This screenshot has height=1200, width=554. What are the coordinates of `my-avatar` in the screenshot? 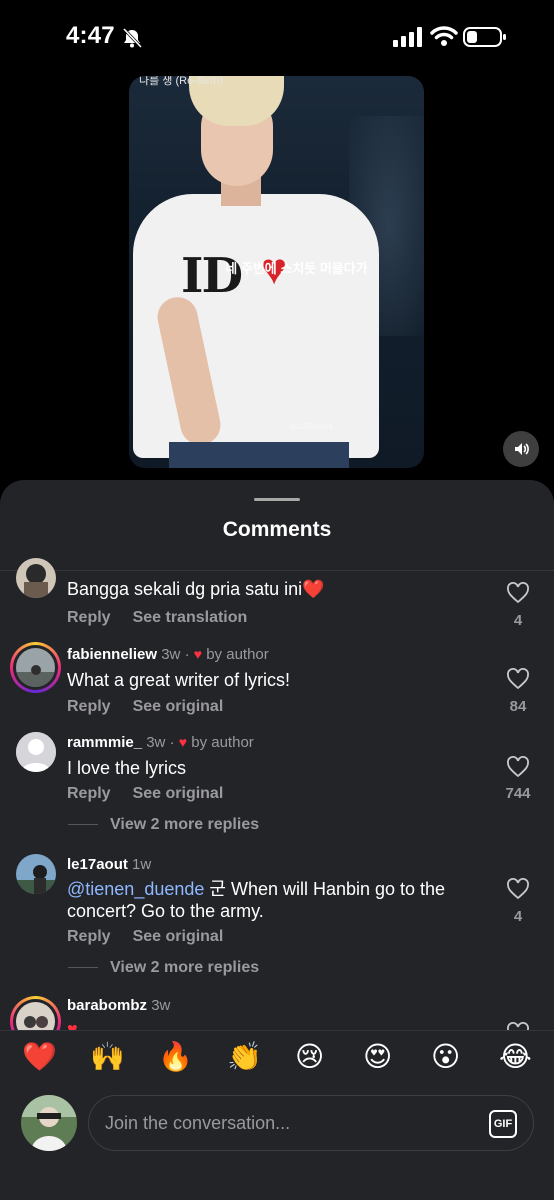 It's located at (49, 1123).